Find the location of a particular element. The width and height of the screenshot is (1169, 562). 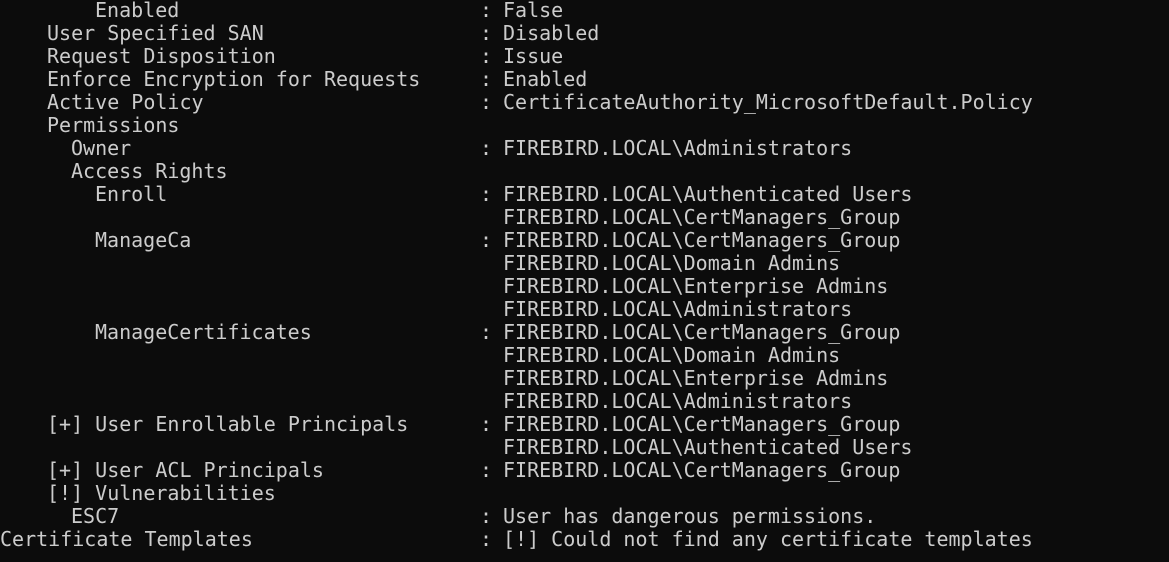

field-value: Enabled is located at coordinates (545, 79).